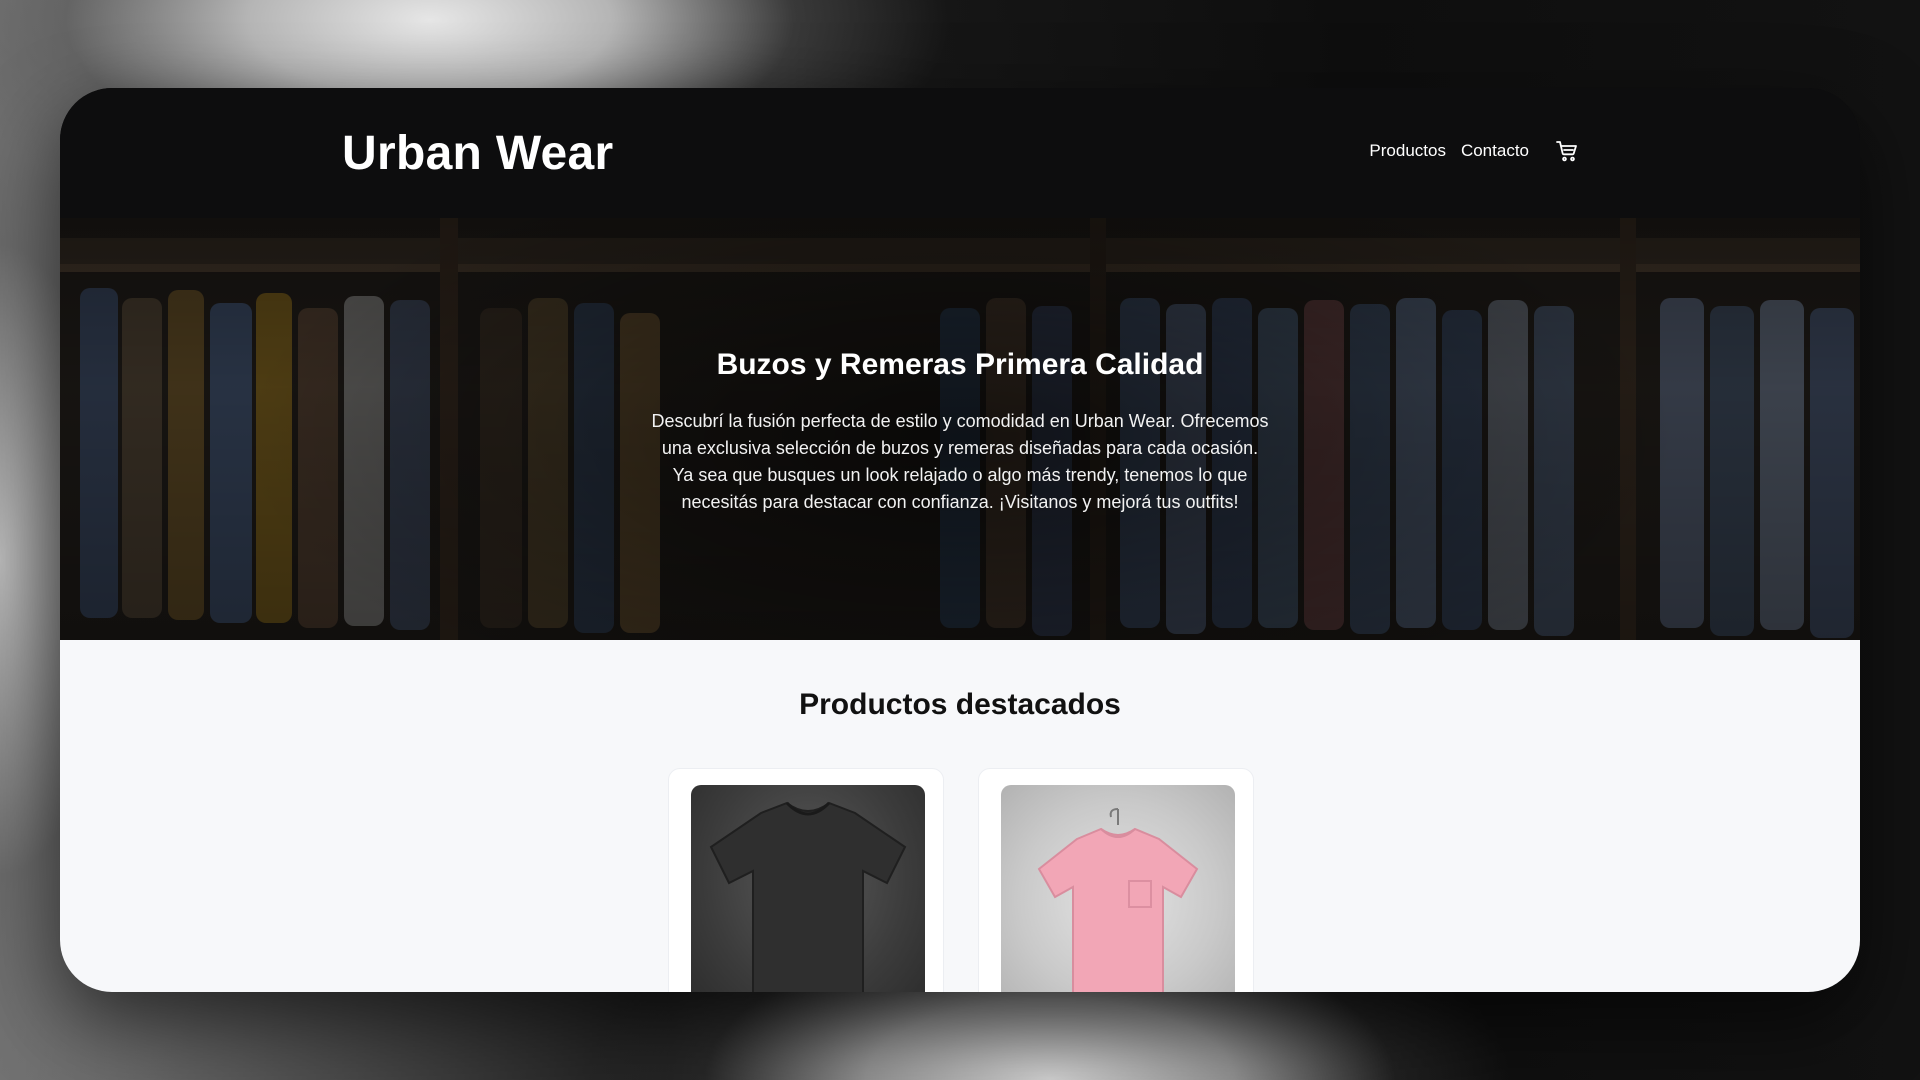 Image resolution: width=1920 pixels, height=1080 pixels. I want to click on nav-link-contacto: Contacto, so click(1495, 151).